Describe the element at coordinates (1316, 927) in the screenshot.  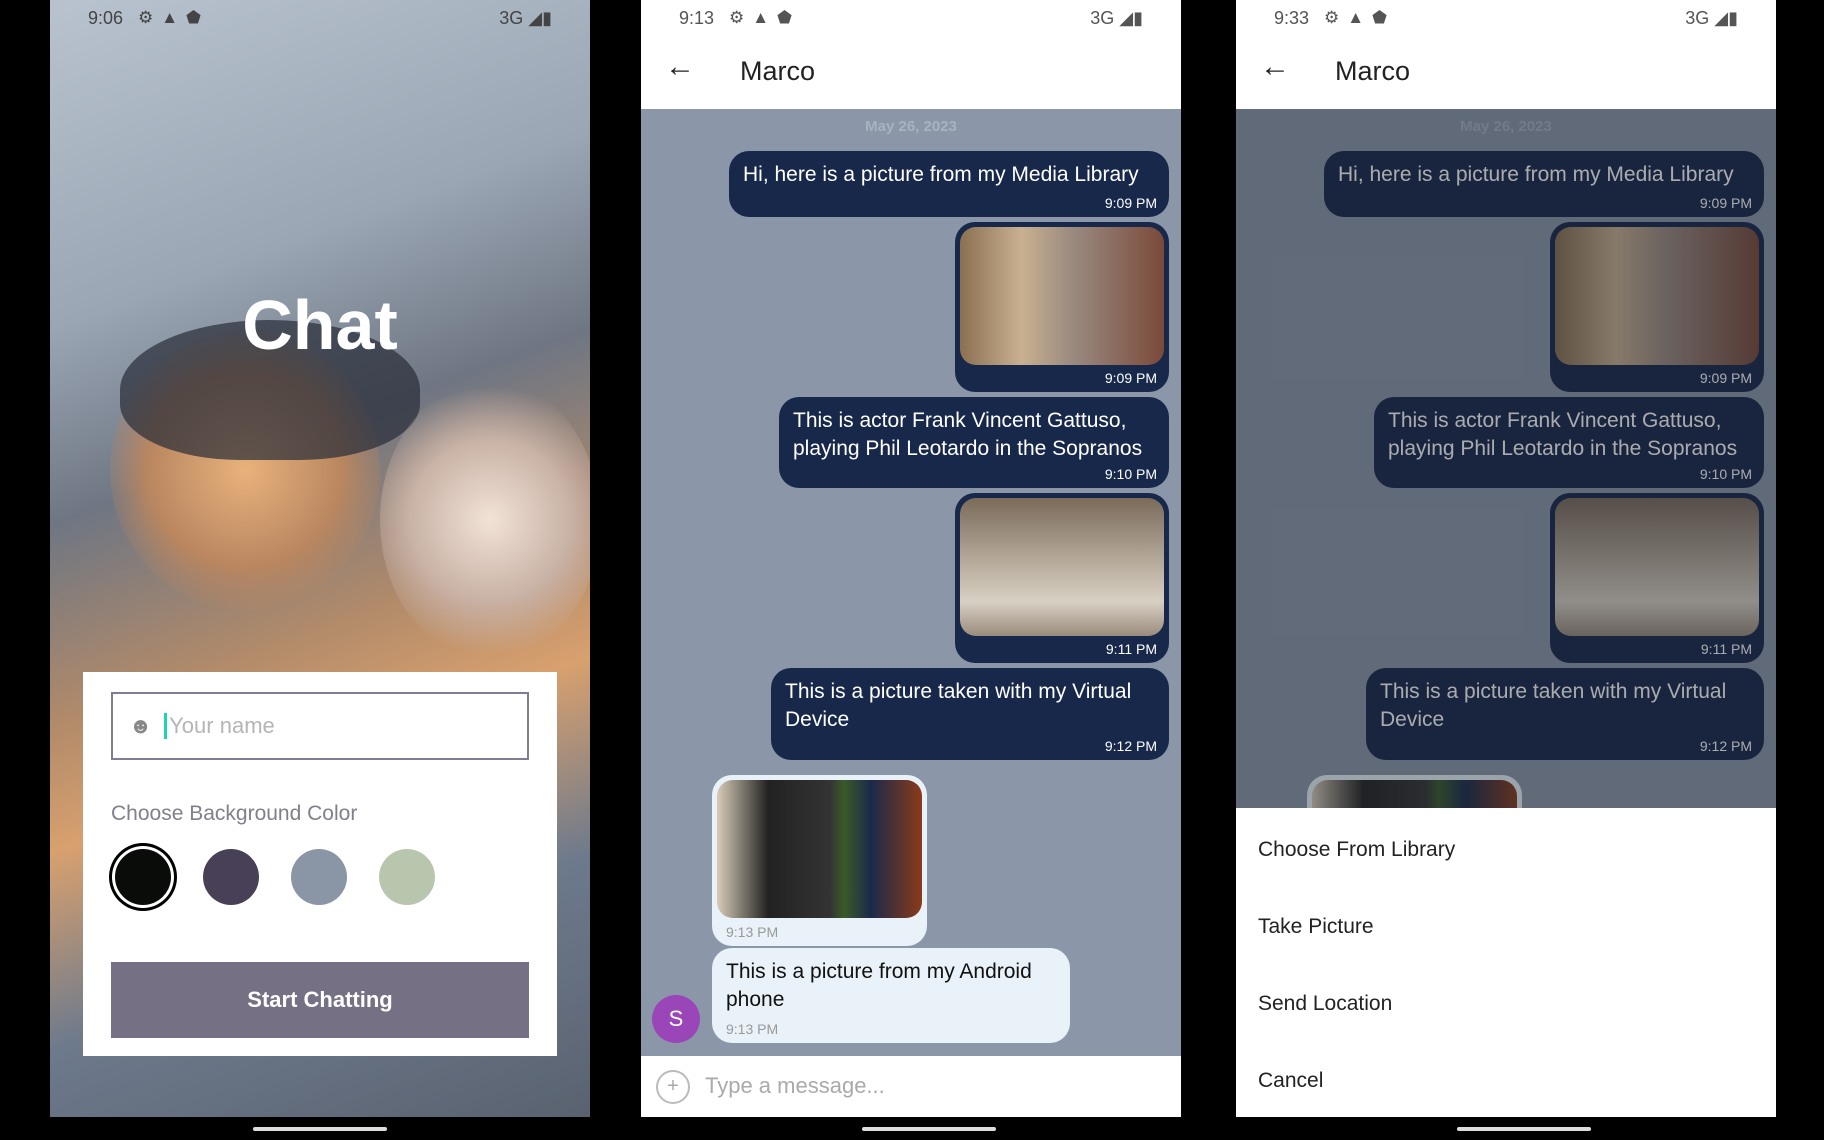
I see `option-take-picture: Take Picture` at that location.